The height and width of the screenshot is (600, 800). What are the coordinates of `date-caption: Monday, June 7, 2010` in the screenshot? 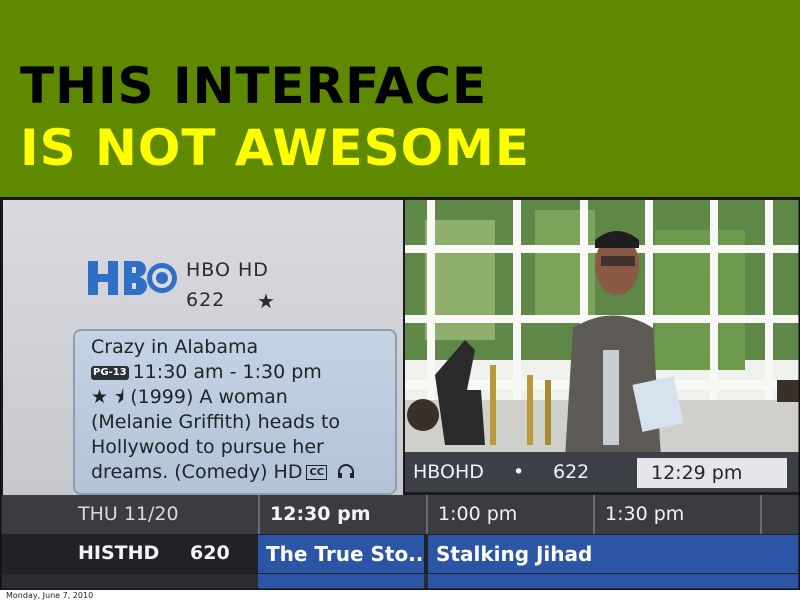 It's located at (50, 595).